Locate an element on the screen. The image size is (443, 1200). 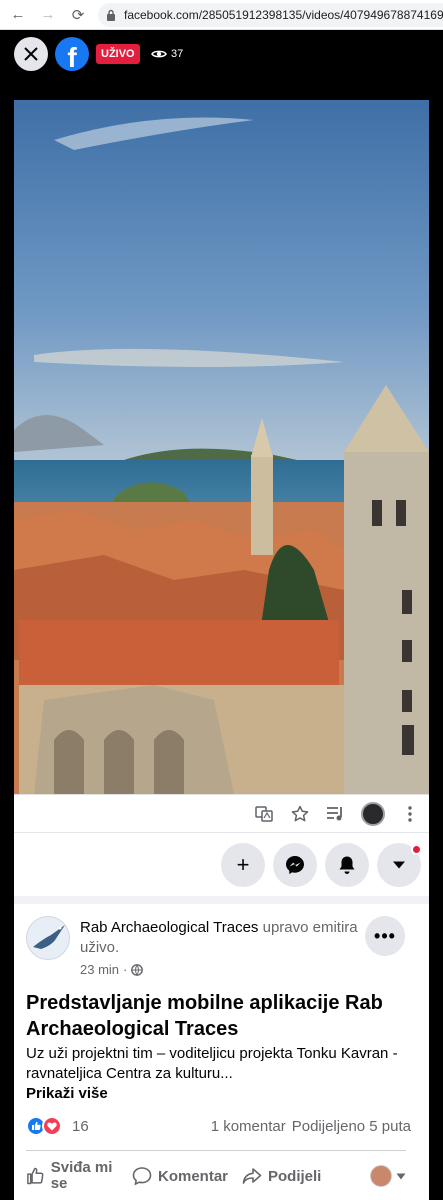
facebook-logo-icon: f is located at coordinates (72, 54).